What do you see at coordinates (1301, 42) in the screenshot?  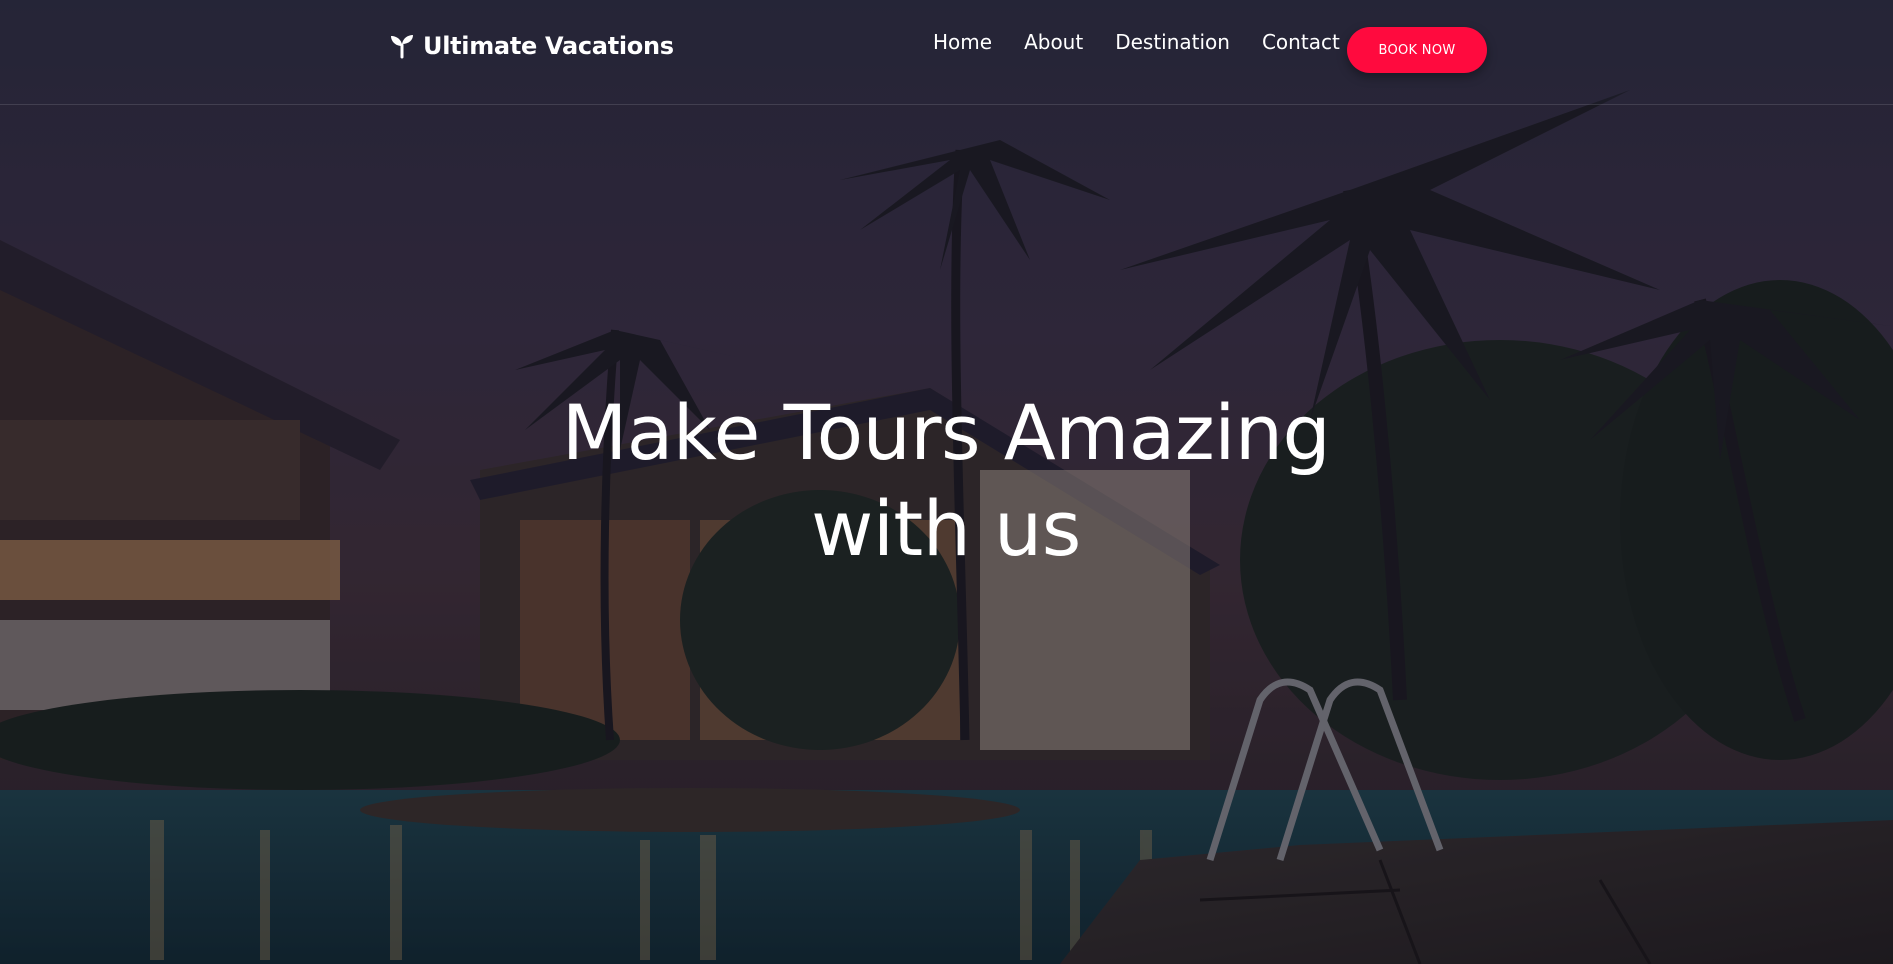 I see `nav-link-contact: Contact` at bounding box center [1301, 42].